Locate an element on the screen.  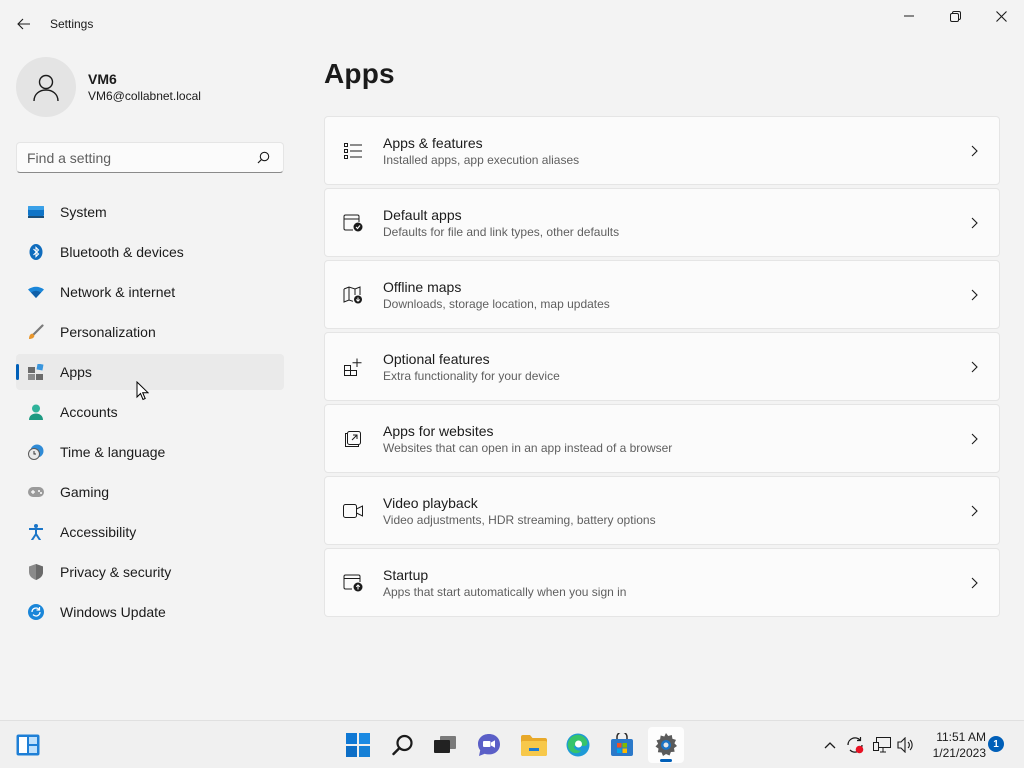
card-subtitle: Extra functionality for your device is located at coordinates (471, 375).